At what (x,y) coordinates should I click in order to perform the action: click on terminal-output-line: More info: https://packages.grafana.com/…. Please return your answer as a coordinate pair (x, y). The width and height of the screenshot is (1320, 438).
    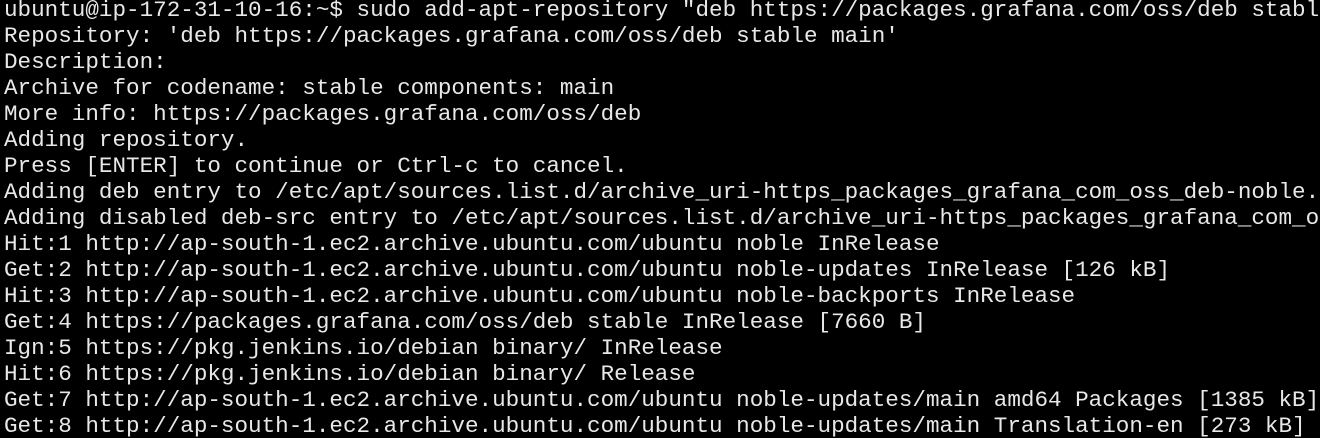
    Looking at the image, I should click on (323, 114).